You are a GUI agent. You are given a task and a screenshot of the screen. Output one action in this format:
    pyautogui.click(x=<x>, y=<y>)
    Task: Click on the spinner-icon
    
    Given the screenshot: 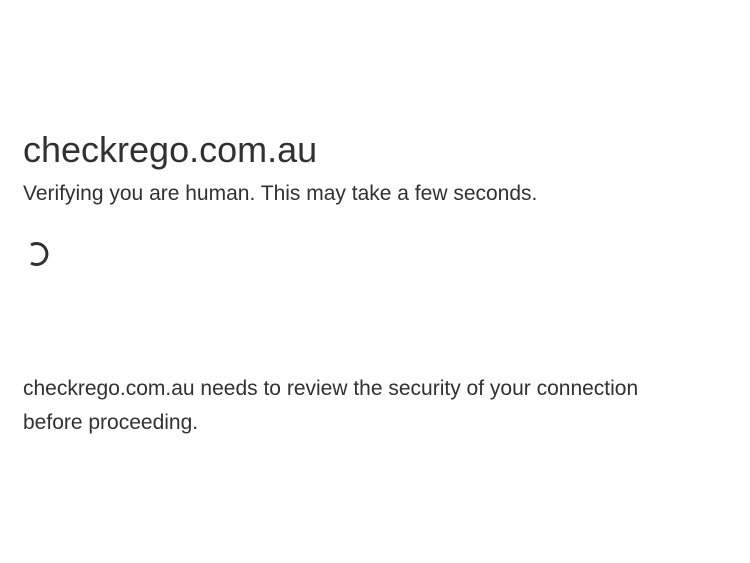 What is the action you would take?
    pyautogui.click(x=38, y=254)
    